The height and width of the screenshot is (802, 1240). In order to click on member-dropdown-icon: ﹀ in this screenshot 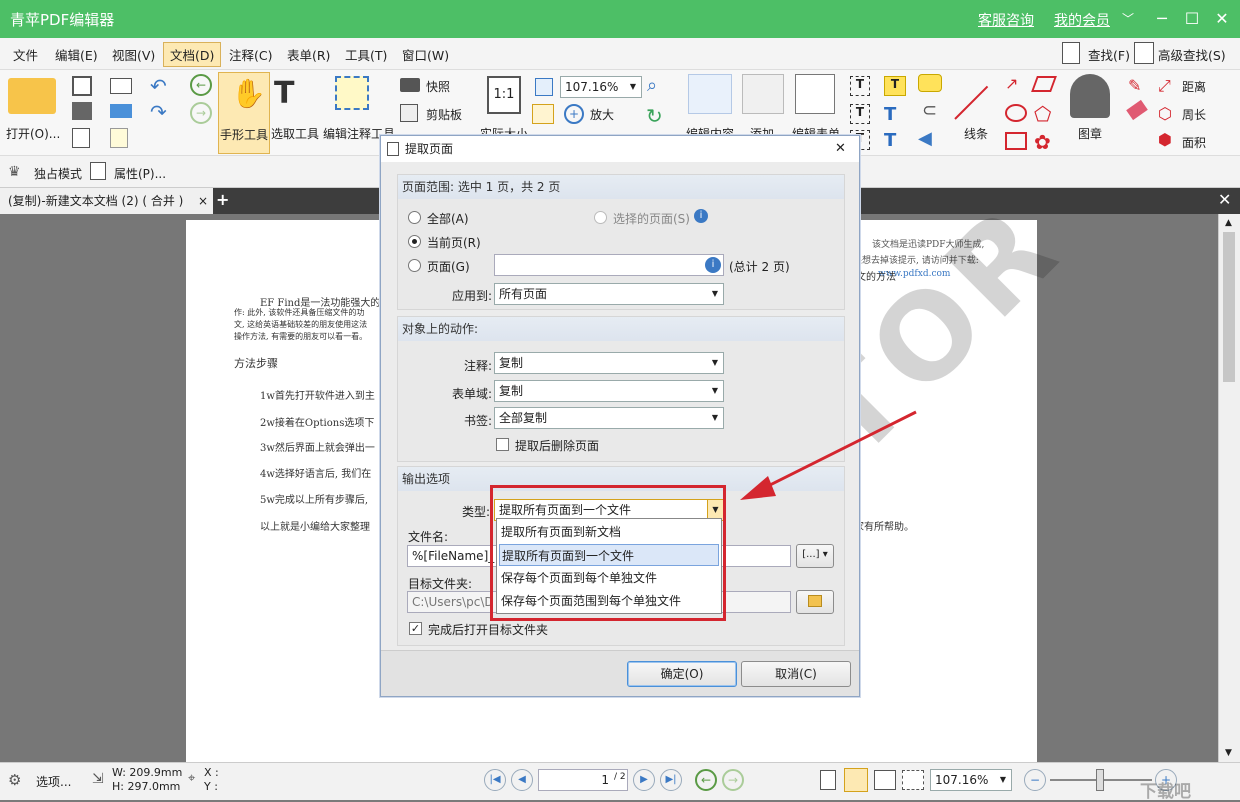, I will do `click(1128, 18)`.